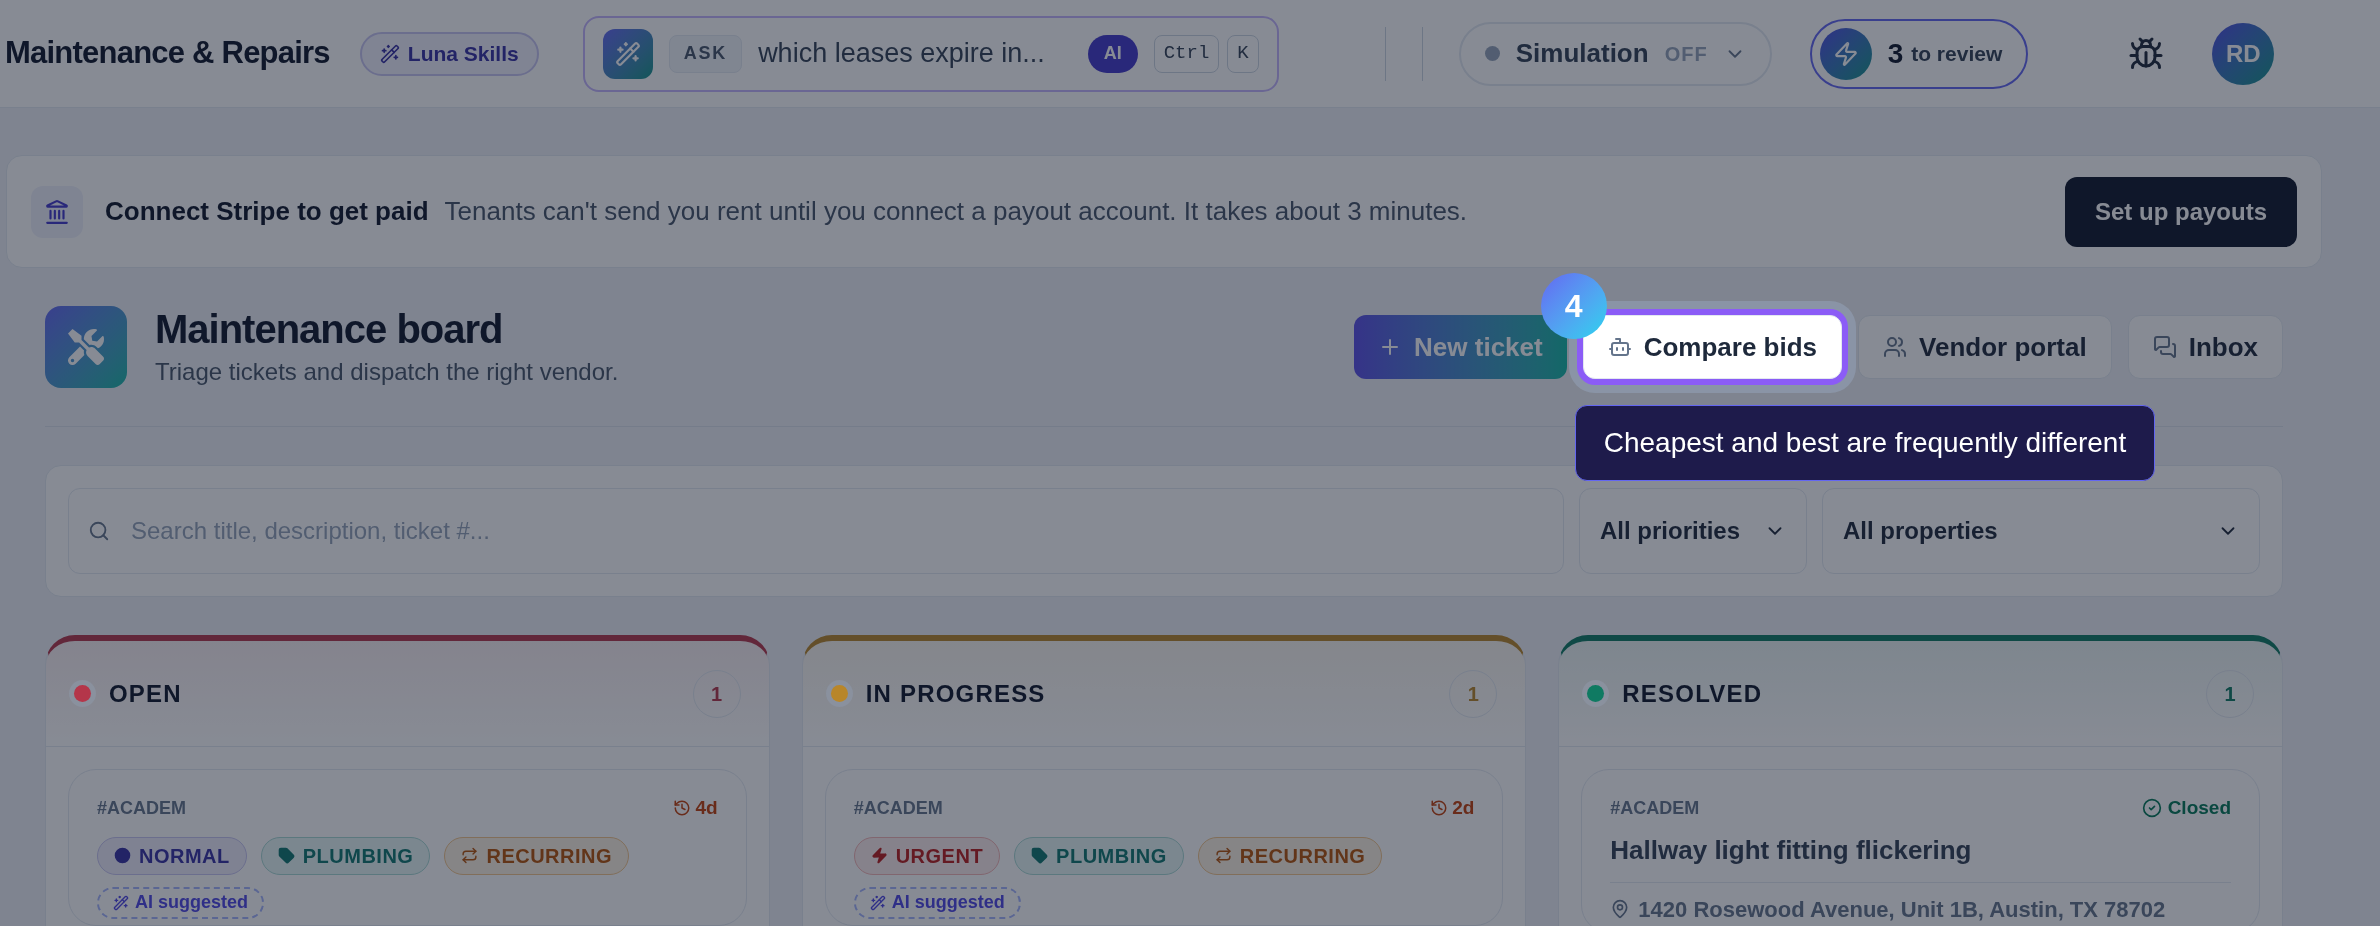 This screenshot has height=926, width=2380. I want to click on review-count: 3, so click(1895, 53).